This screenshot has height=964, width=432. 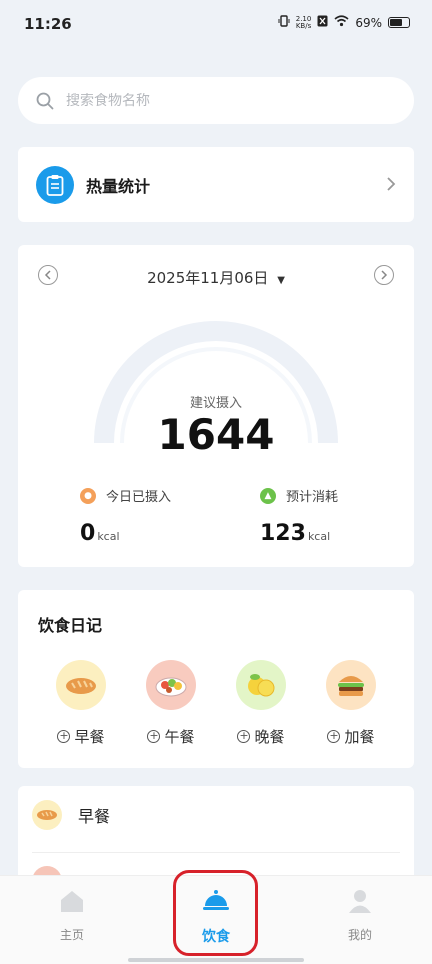 I want to click on meal-dinner: + 晚餐, so click(x=261, y=703).